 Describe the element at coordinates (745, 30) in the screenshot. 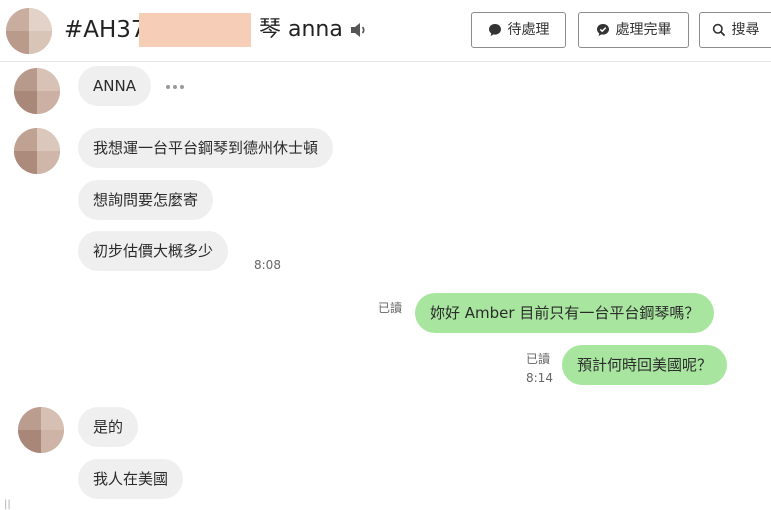

I see `search-label: 搜尋` at that location.